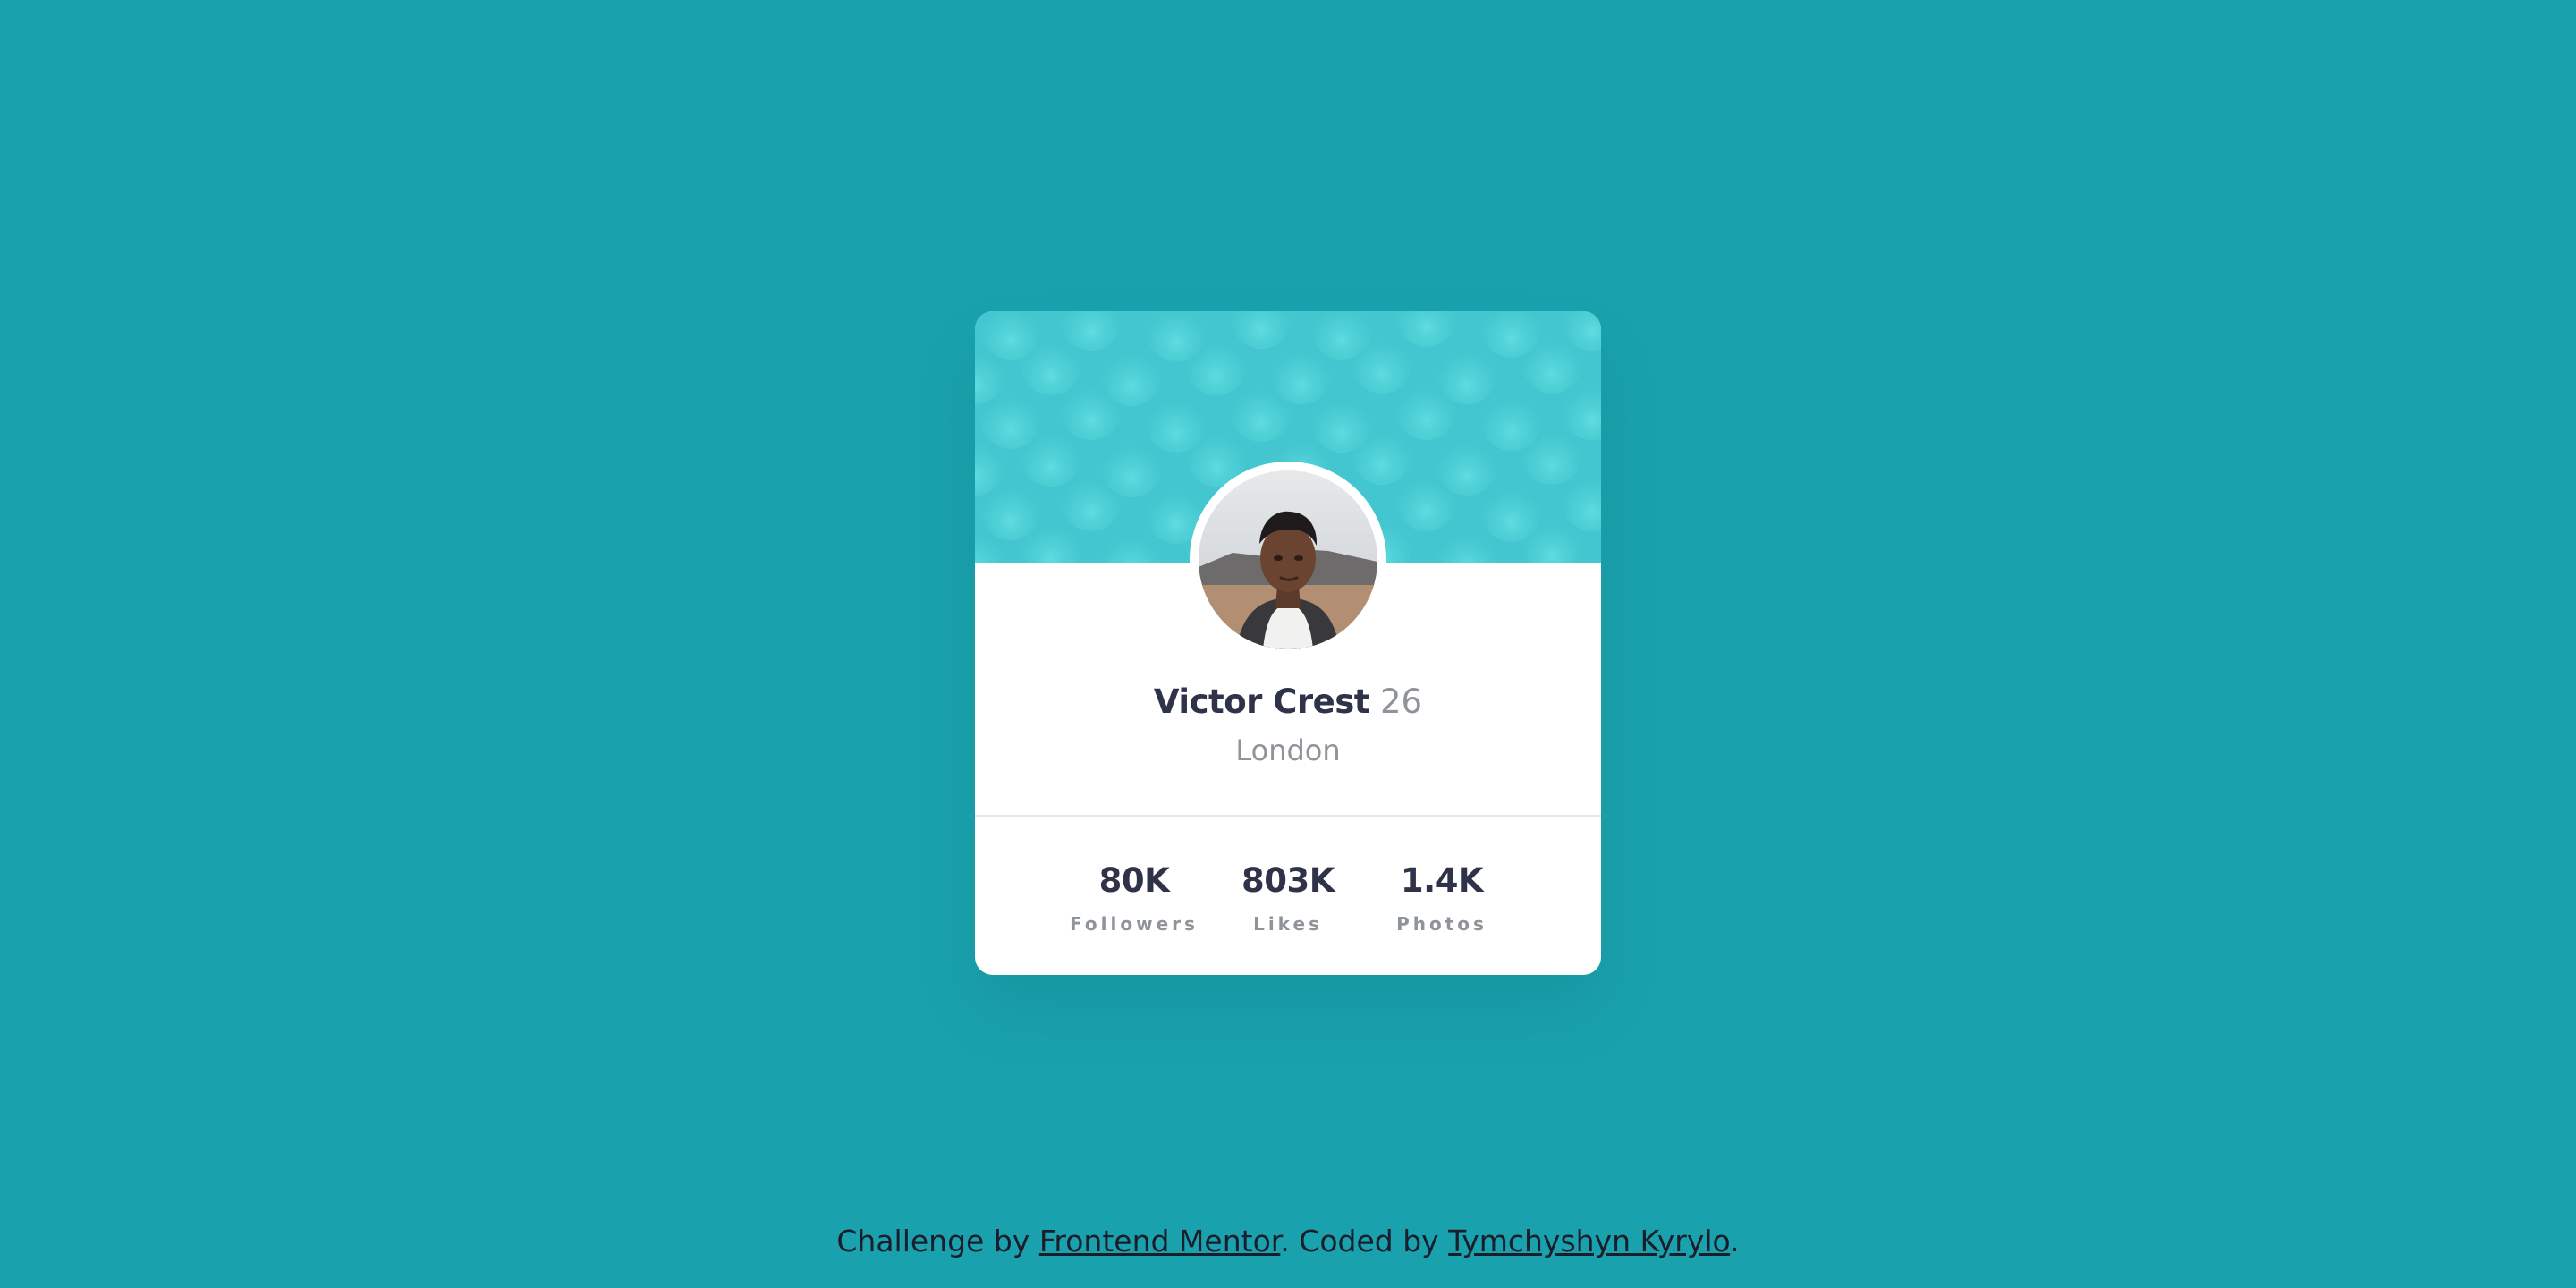 Image resolution: width=2576 pixels, height=1288 pixels. What do you see at coordinates (1401, 701) in the screenshot?
I see `profile-age: 26` at bounding box center [1401, 701].